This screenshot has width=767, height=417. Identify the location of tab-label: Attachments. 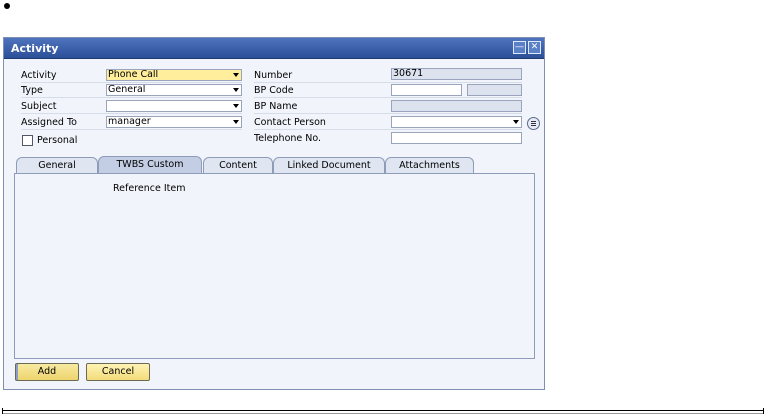
(429, 165).